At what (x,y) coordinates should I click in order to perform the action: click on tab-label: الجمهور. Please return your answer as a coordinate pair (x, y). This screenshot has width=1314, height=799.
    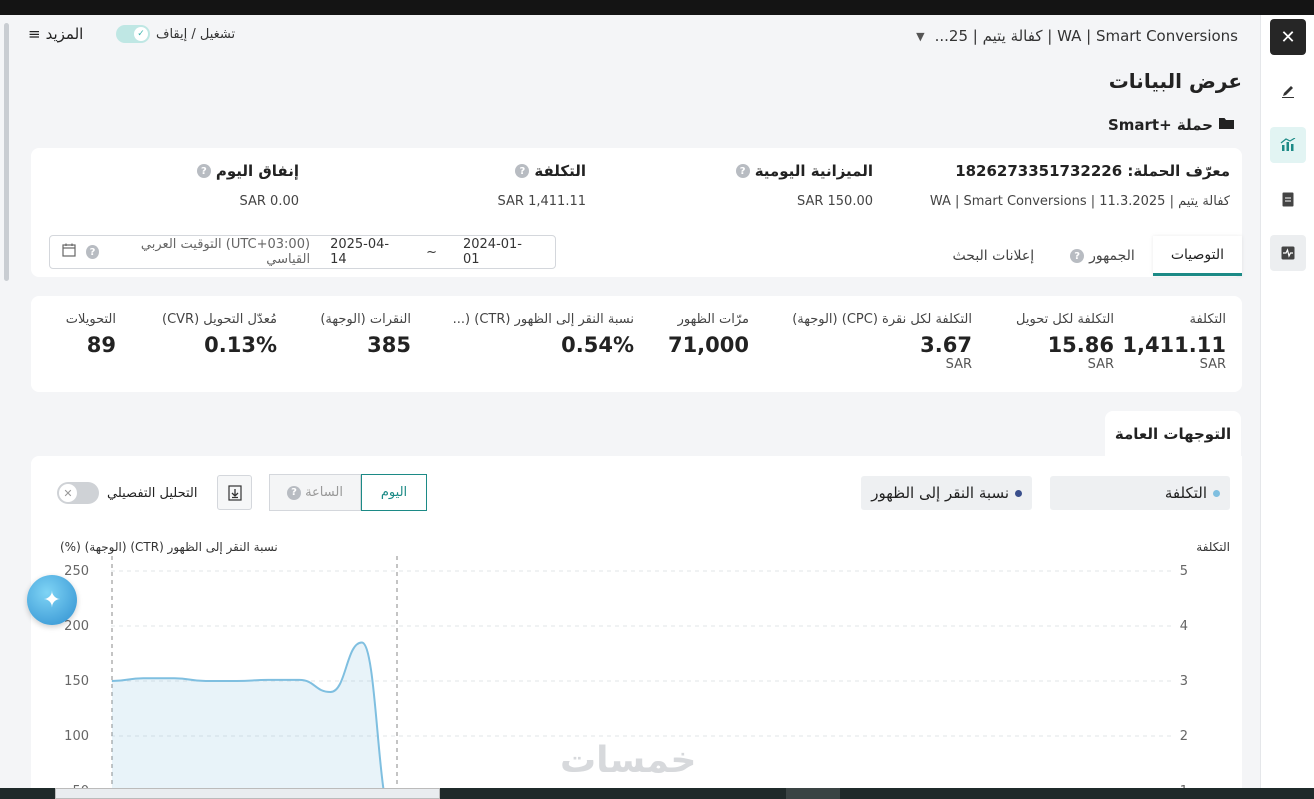
    Looking at the image, I should click on (1112, 256).